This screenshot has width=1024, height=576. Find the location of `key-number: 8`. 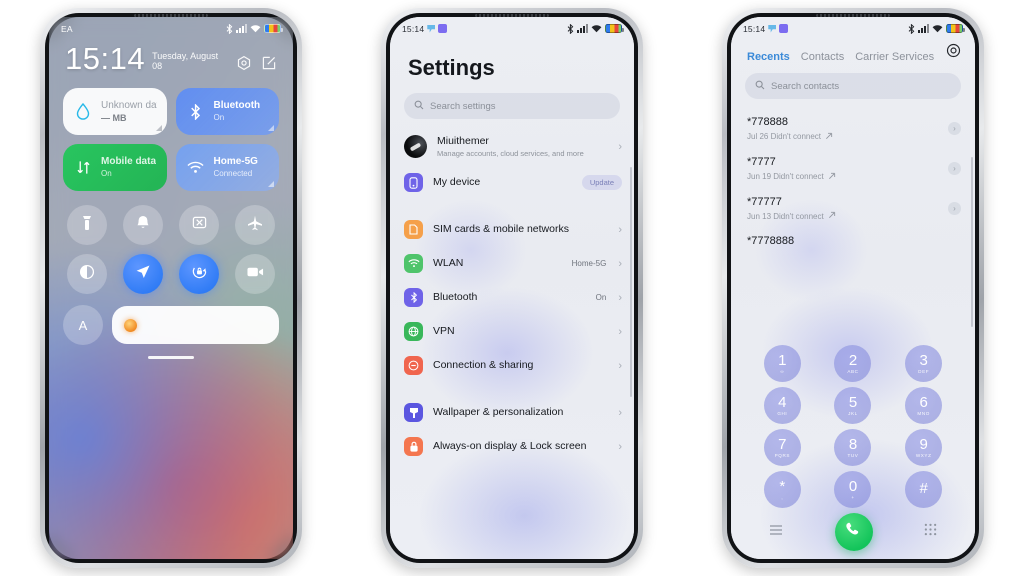

key-number: 8 is located at coordinates (853, 444).